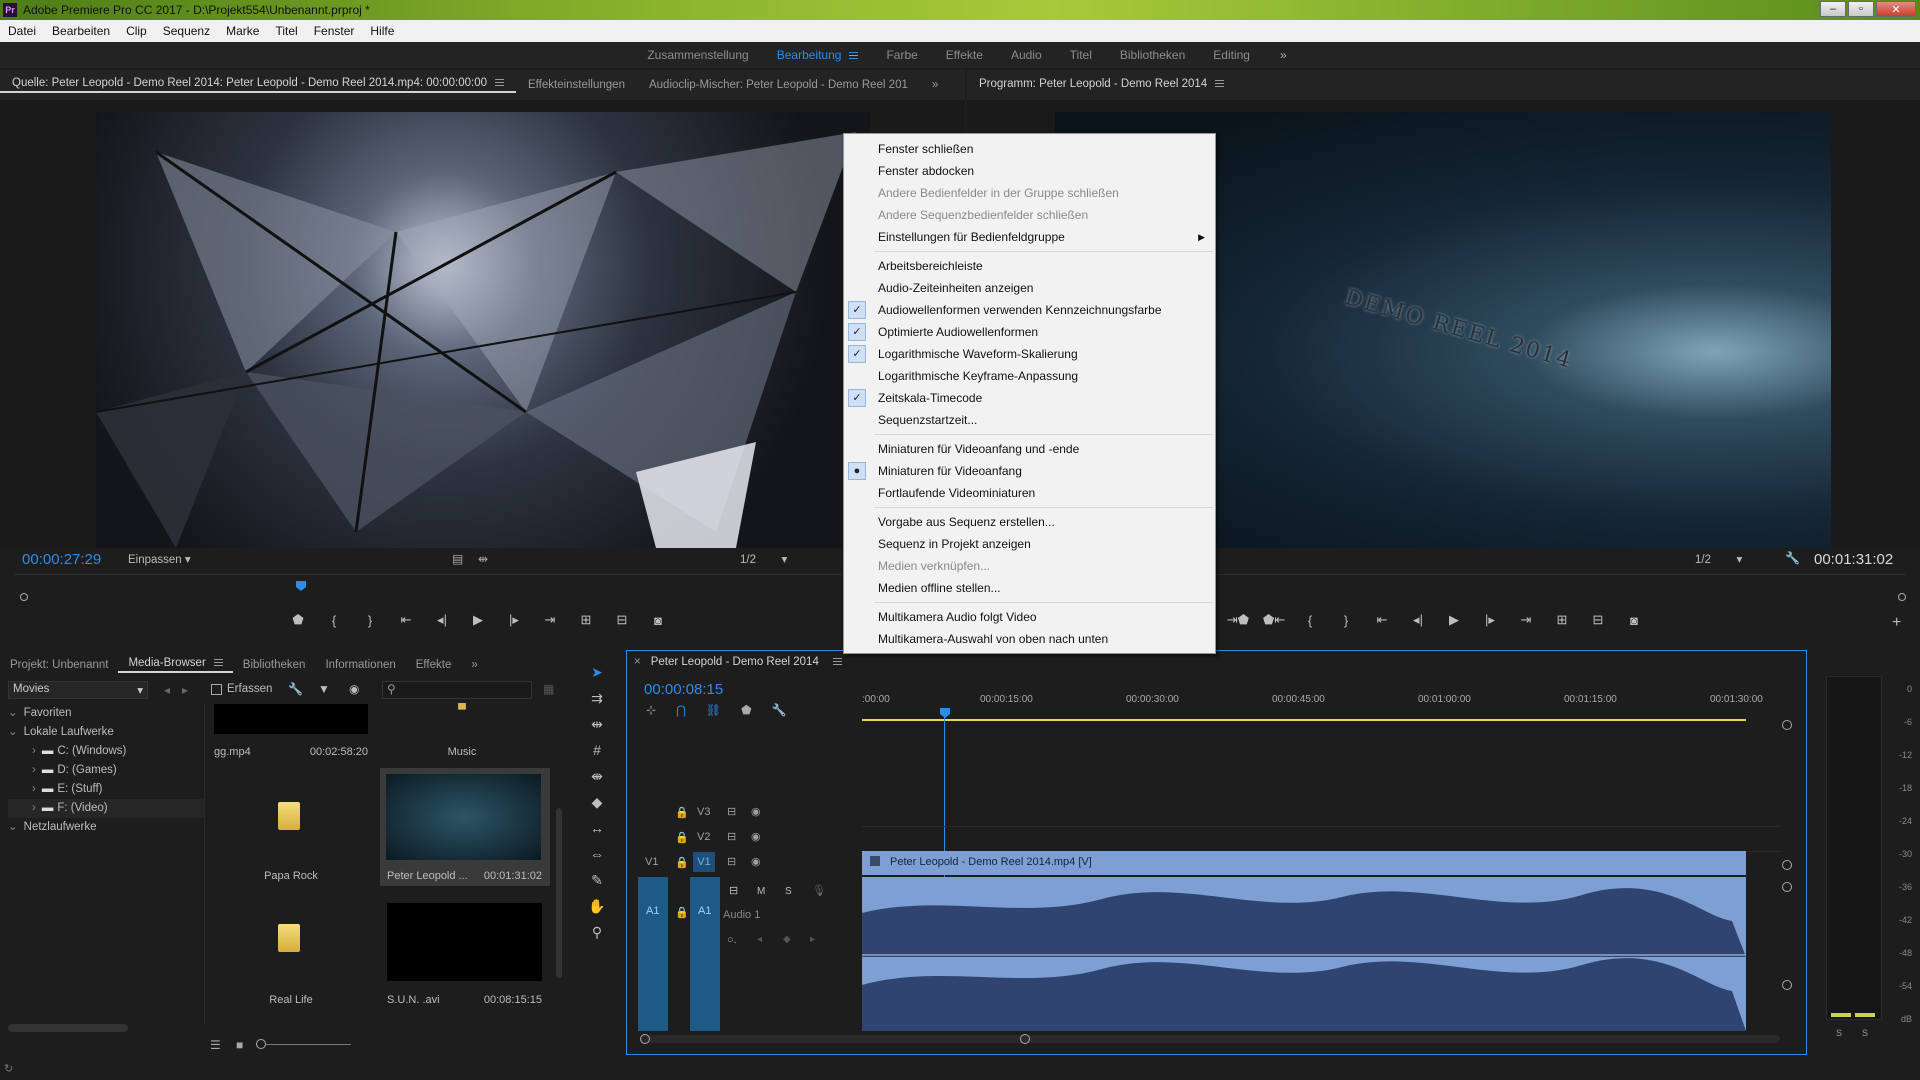 This screenshot has height=1080, width=1920. What do you see at coordinates (713, 710) in the screenshot?
I see `linked-selection-icon: ⛓` at bounding box center [713, 710].